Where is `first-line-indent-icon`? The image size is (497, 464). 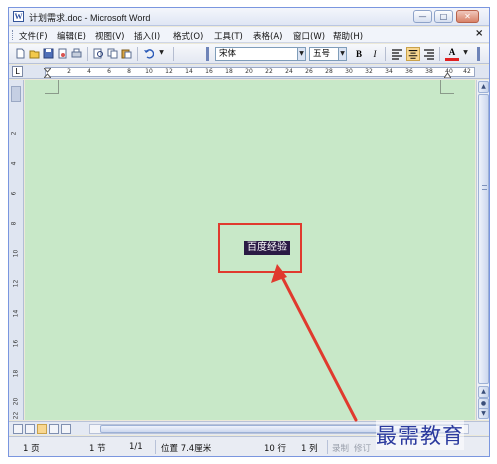
first-line-indent-icon is located at coordinates (47, 73).